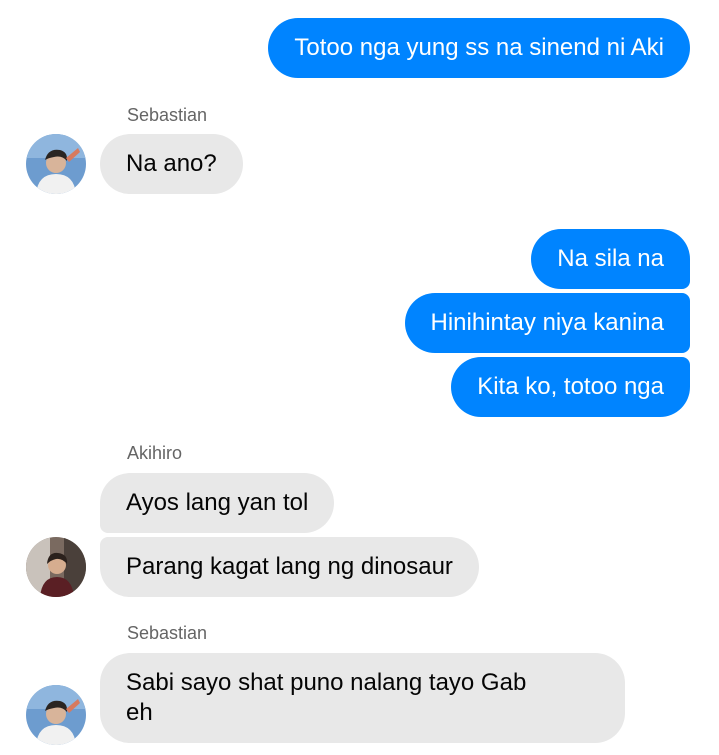 The image size is (719, 755). What do you see at coordinates (217, 503) in the screenshot?
I see `incoming-message: Ayos lang yan tol` at bounding box center [217, 503].